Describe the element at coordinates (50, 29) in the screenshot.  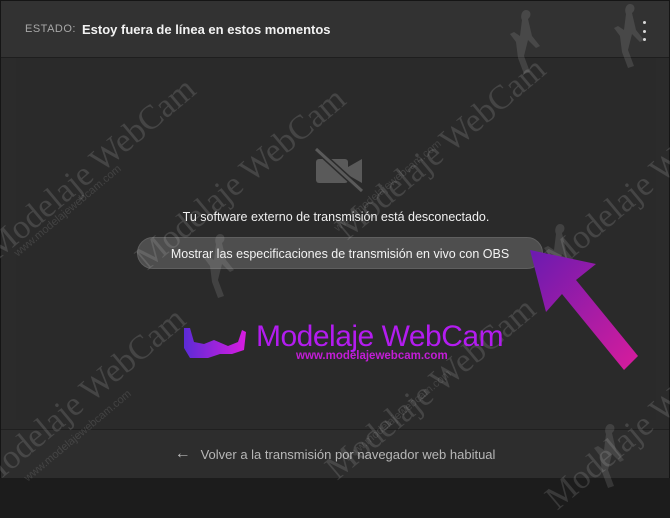
I see `status-label: ESTADO:` at that location.